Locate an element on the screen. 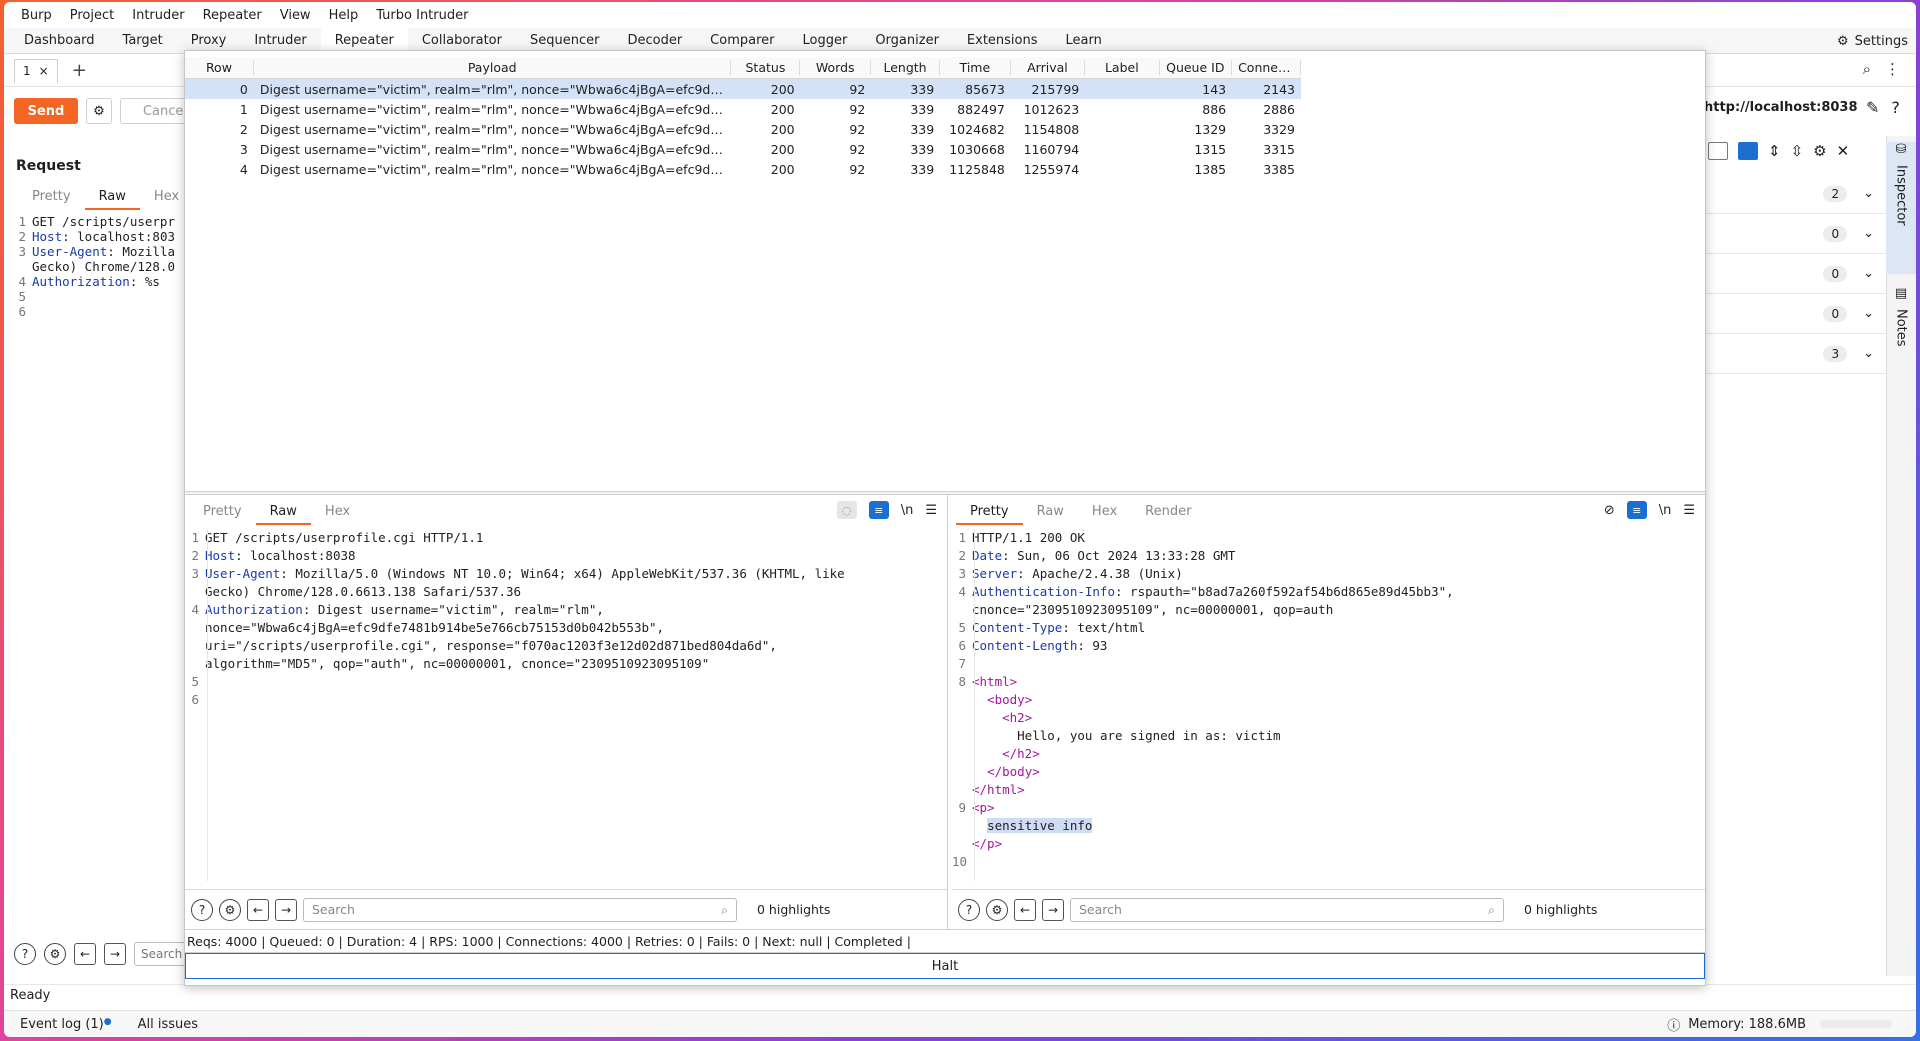 The width and height of the screenshot is (1920, 1041). menu-help: Help is located at coordinates (344, 15).